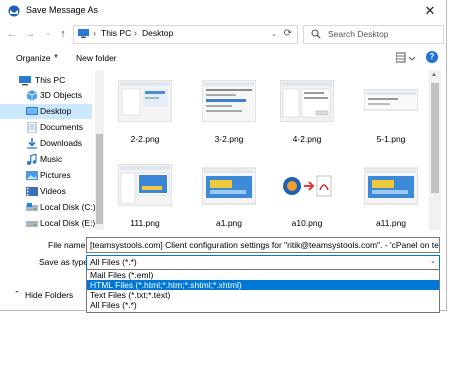 The image size is (474, 386). What do you see at coordinates (62, 10) in the screenshot?
I see `window-title: Save Message As` at bounding box center [62, 10].